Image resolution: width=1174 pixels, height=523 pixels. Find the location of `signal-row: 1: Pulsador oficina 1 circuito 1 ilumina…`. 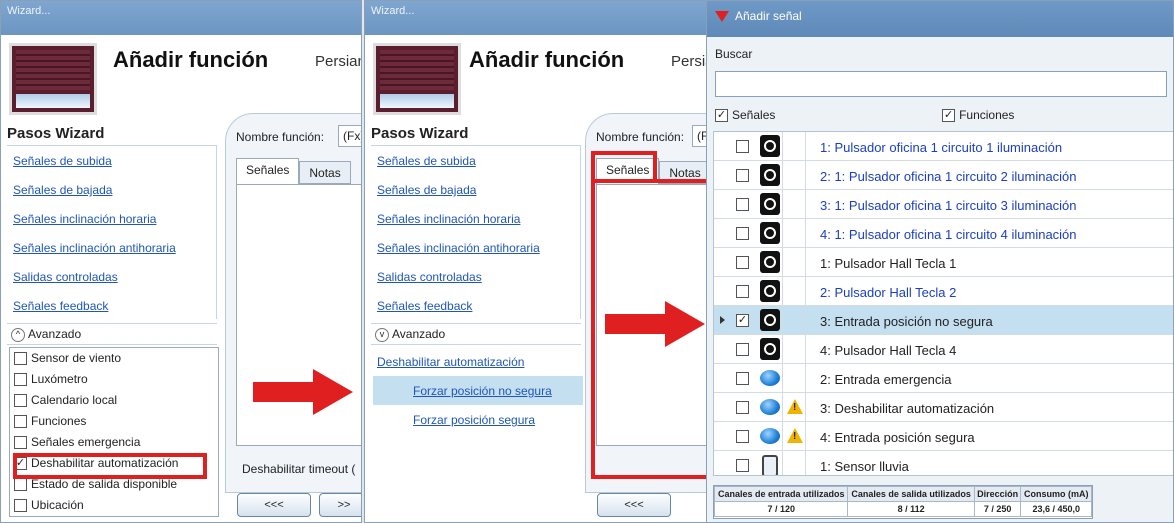

signal-row: 1: Pulsador oficina 1 circuito 1 ilumina… is located at coordinates (943, 146).